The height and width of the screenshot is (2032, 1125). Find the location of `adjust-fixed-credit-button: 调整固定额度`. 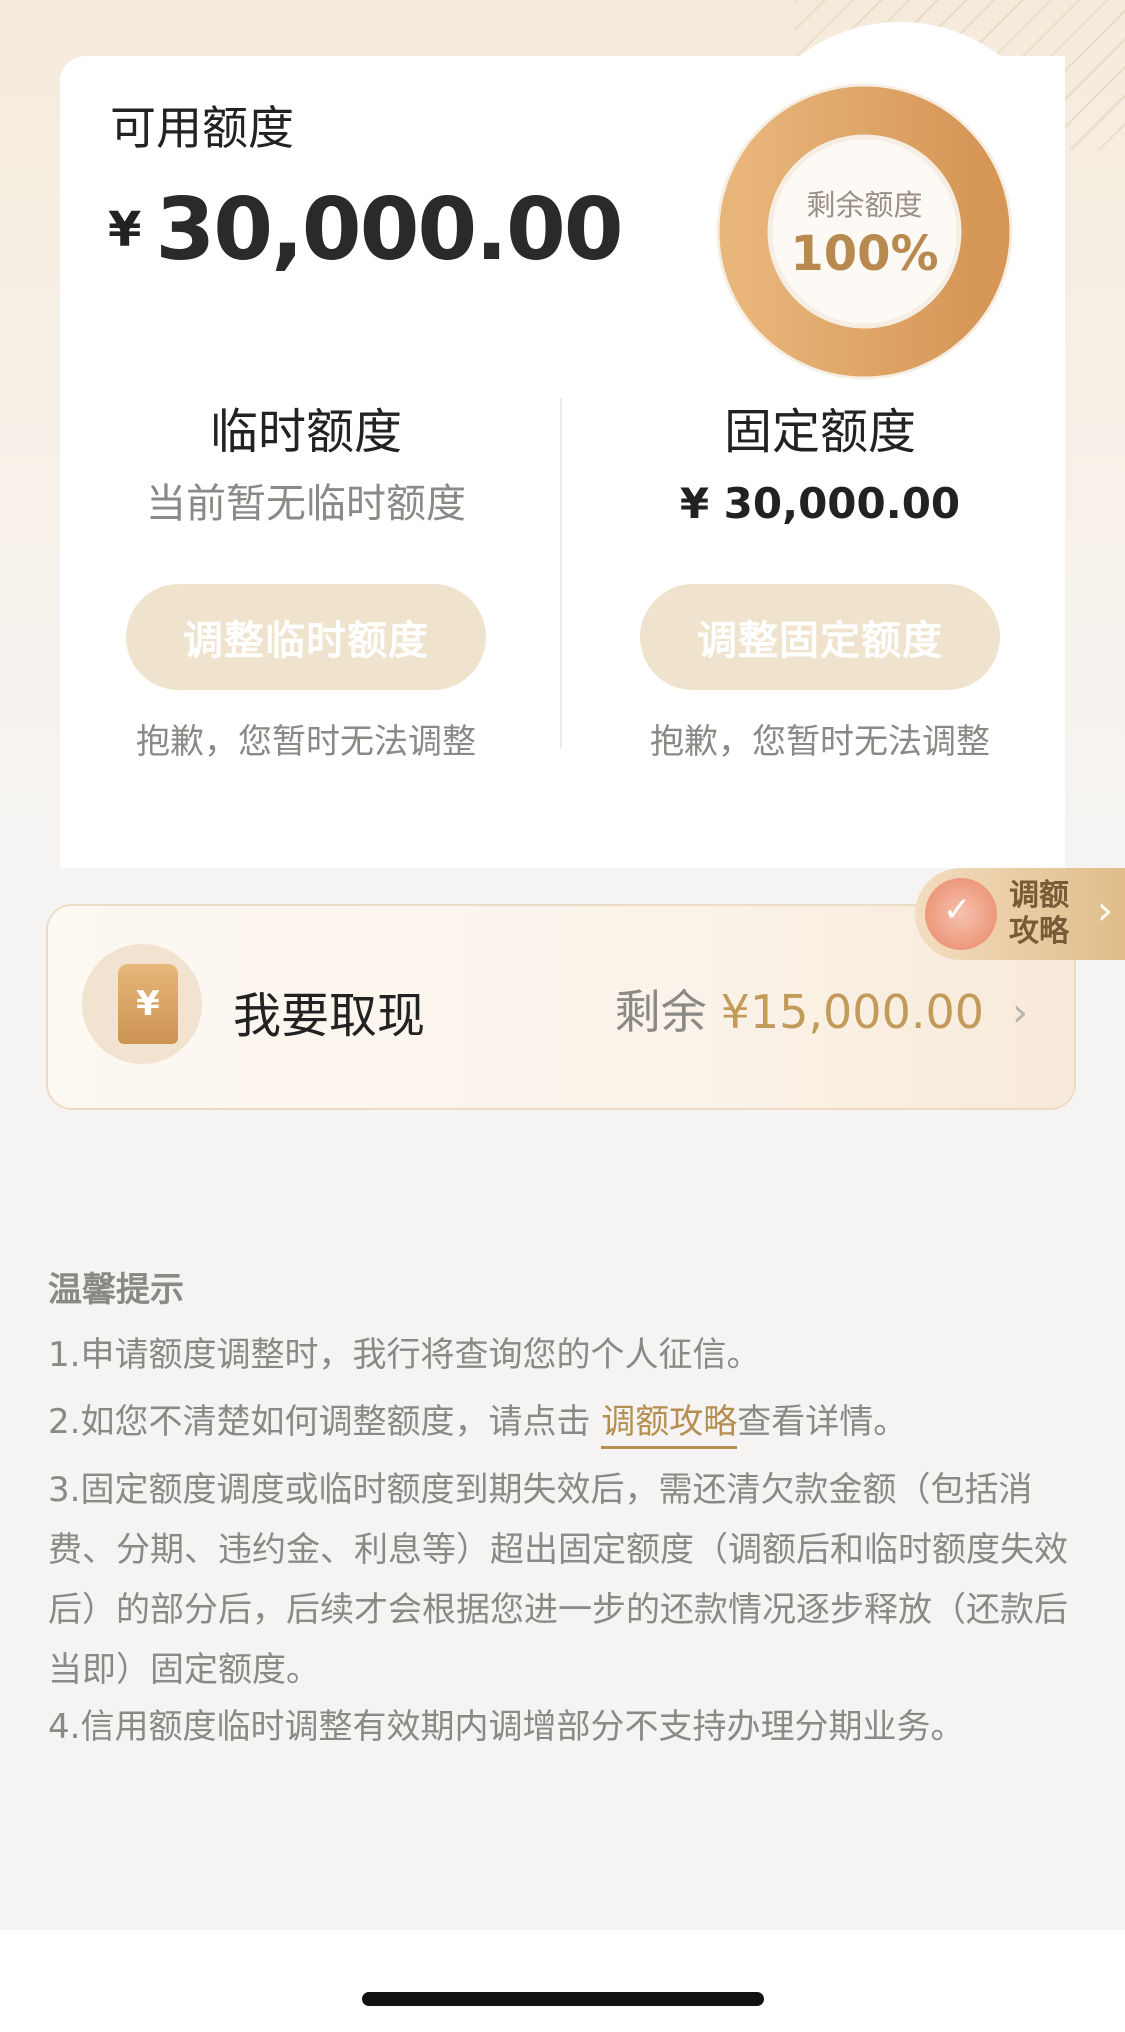

adjust-fixed-credit-button: 调整固定额度 is located at coordinates (820, 637).